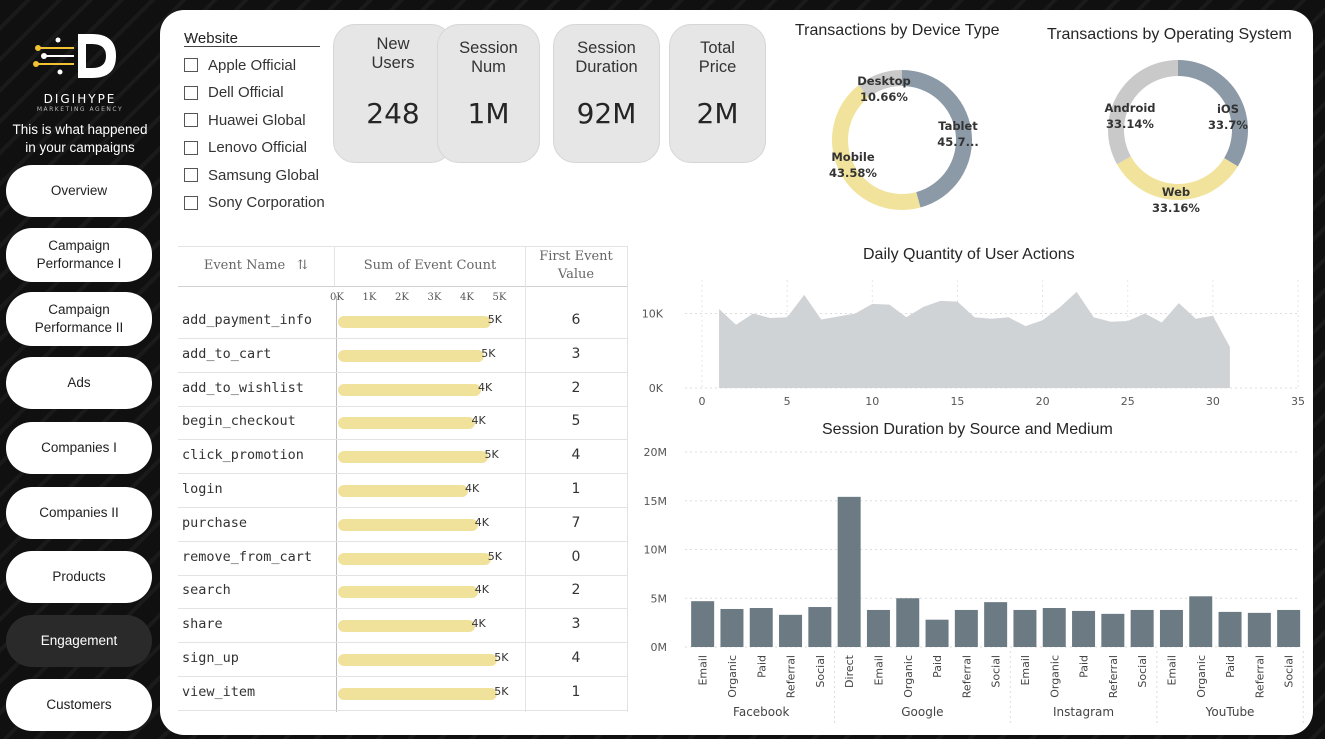 The width and height of the screenshot is (1325, 739). I want to click on table-row: add_to_wishlist 4K 2, so click(403, 390).